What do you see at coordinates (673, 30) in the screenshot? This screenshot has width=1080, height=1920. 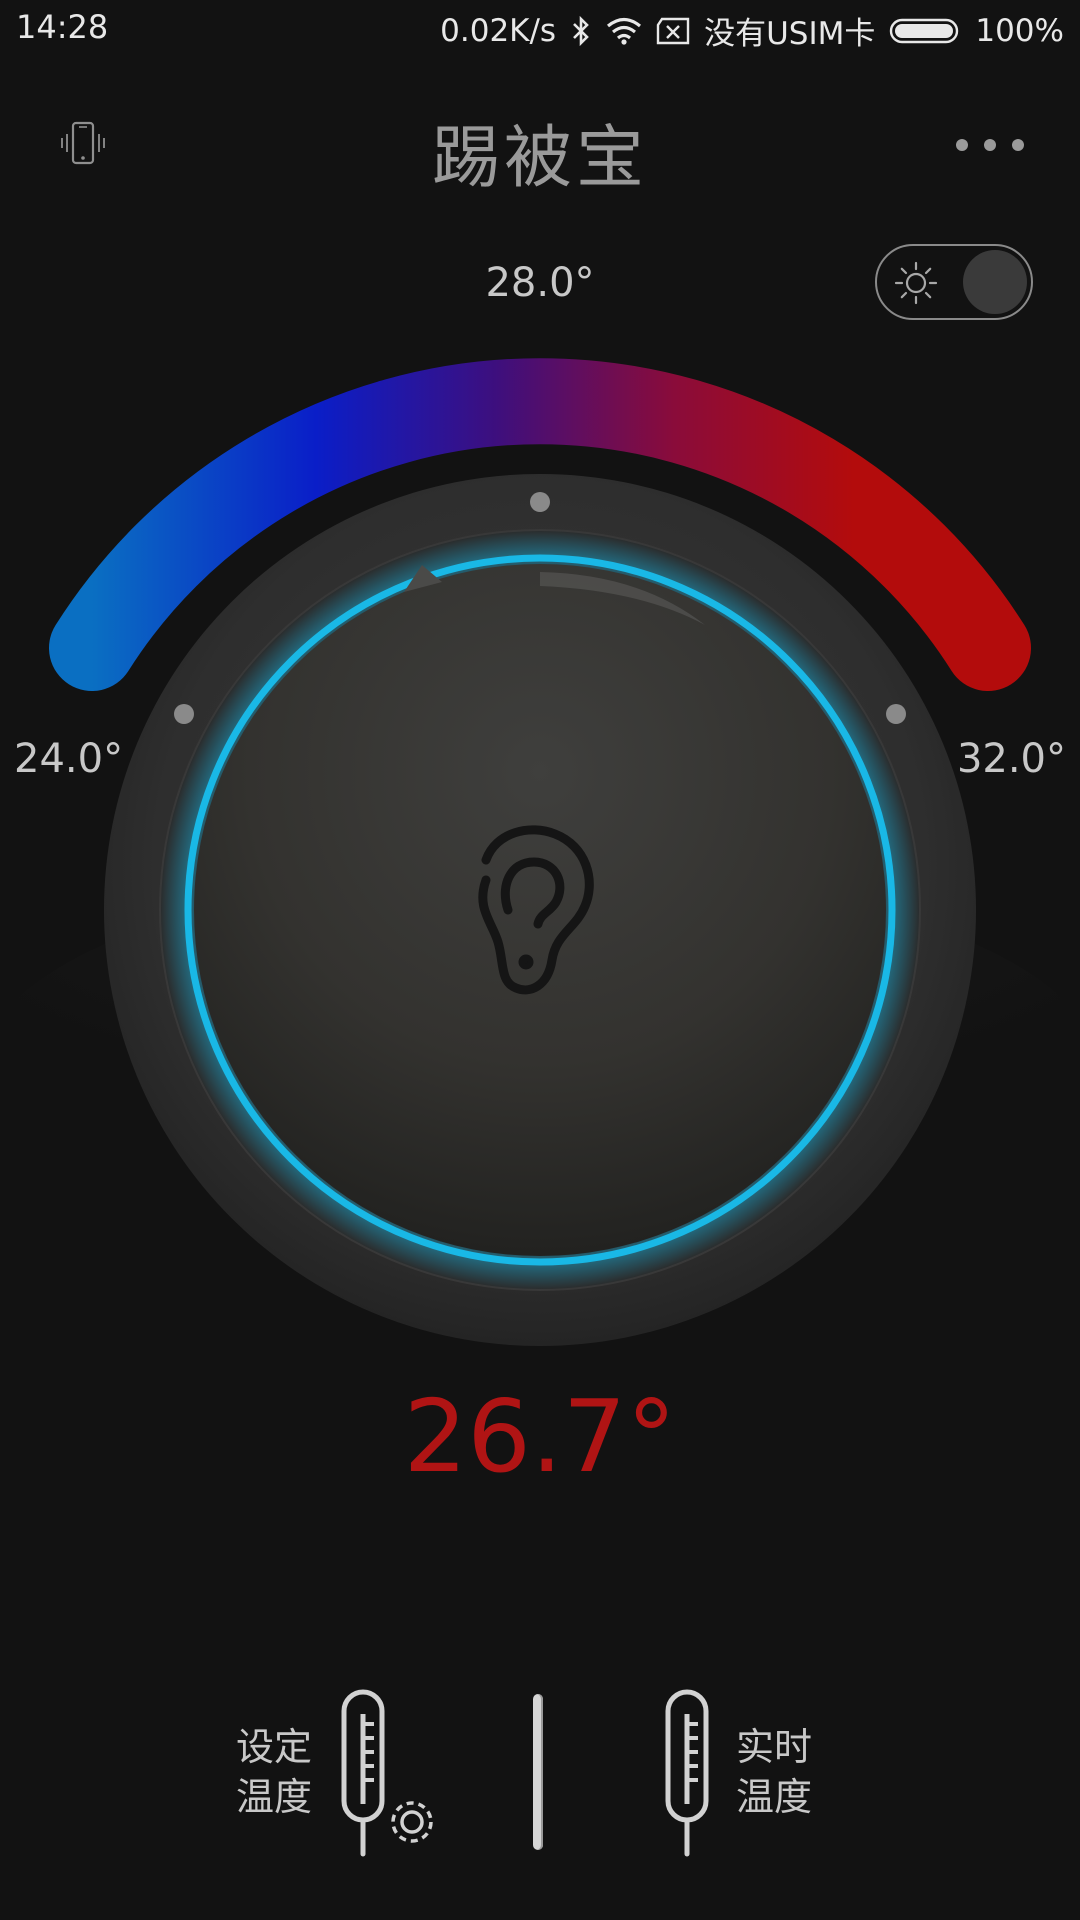 I see `no-sim-icon` at bounding box center [673, 30].